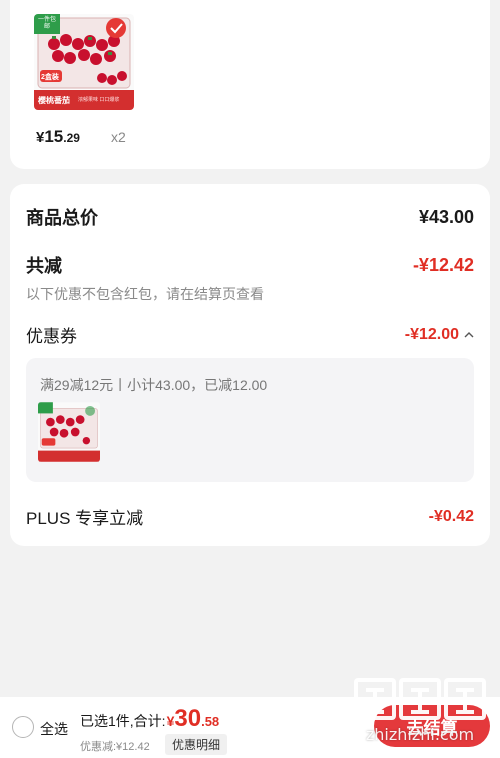 The width and height of the screenshot is (500, 758). I want to click on cherry-tomato-thumbnail-image, so click(69, 432).